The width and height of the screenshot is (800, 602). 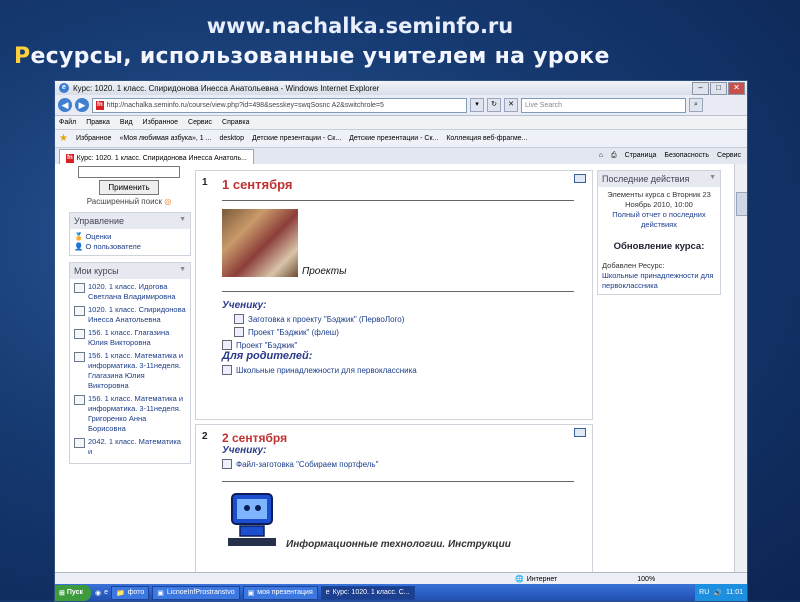 I want to click on menu-view: Вид, so click(x=126, y=122).